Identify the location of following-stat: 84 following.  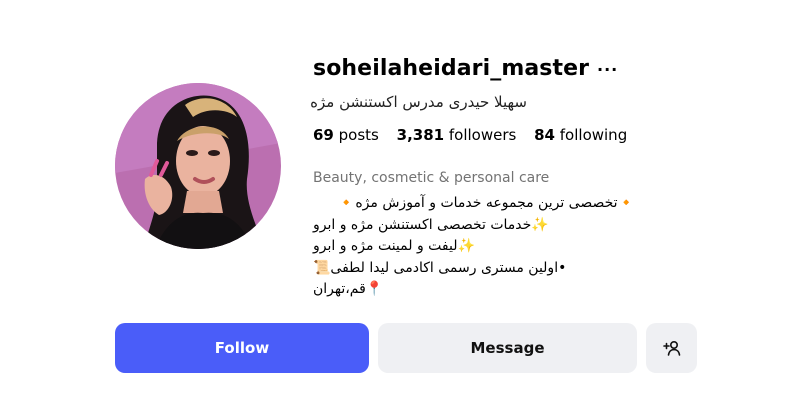
(580, 135).